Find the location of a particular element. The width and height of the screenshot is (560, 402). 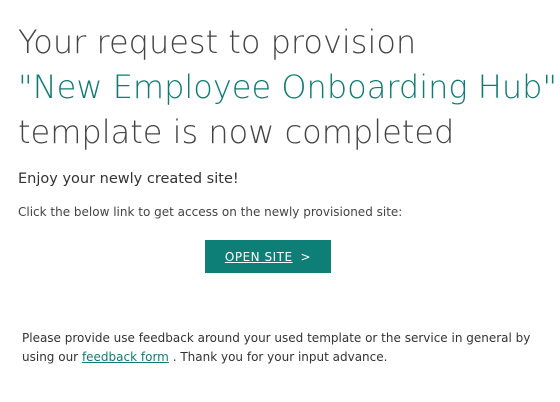

open-site-button: OPEN SITE > is located at coordinates (268, 256).